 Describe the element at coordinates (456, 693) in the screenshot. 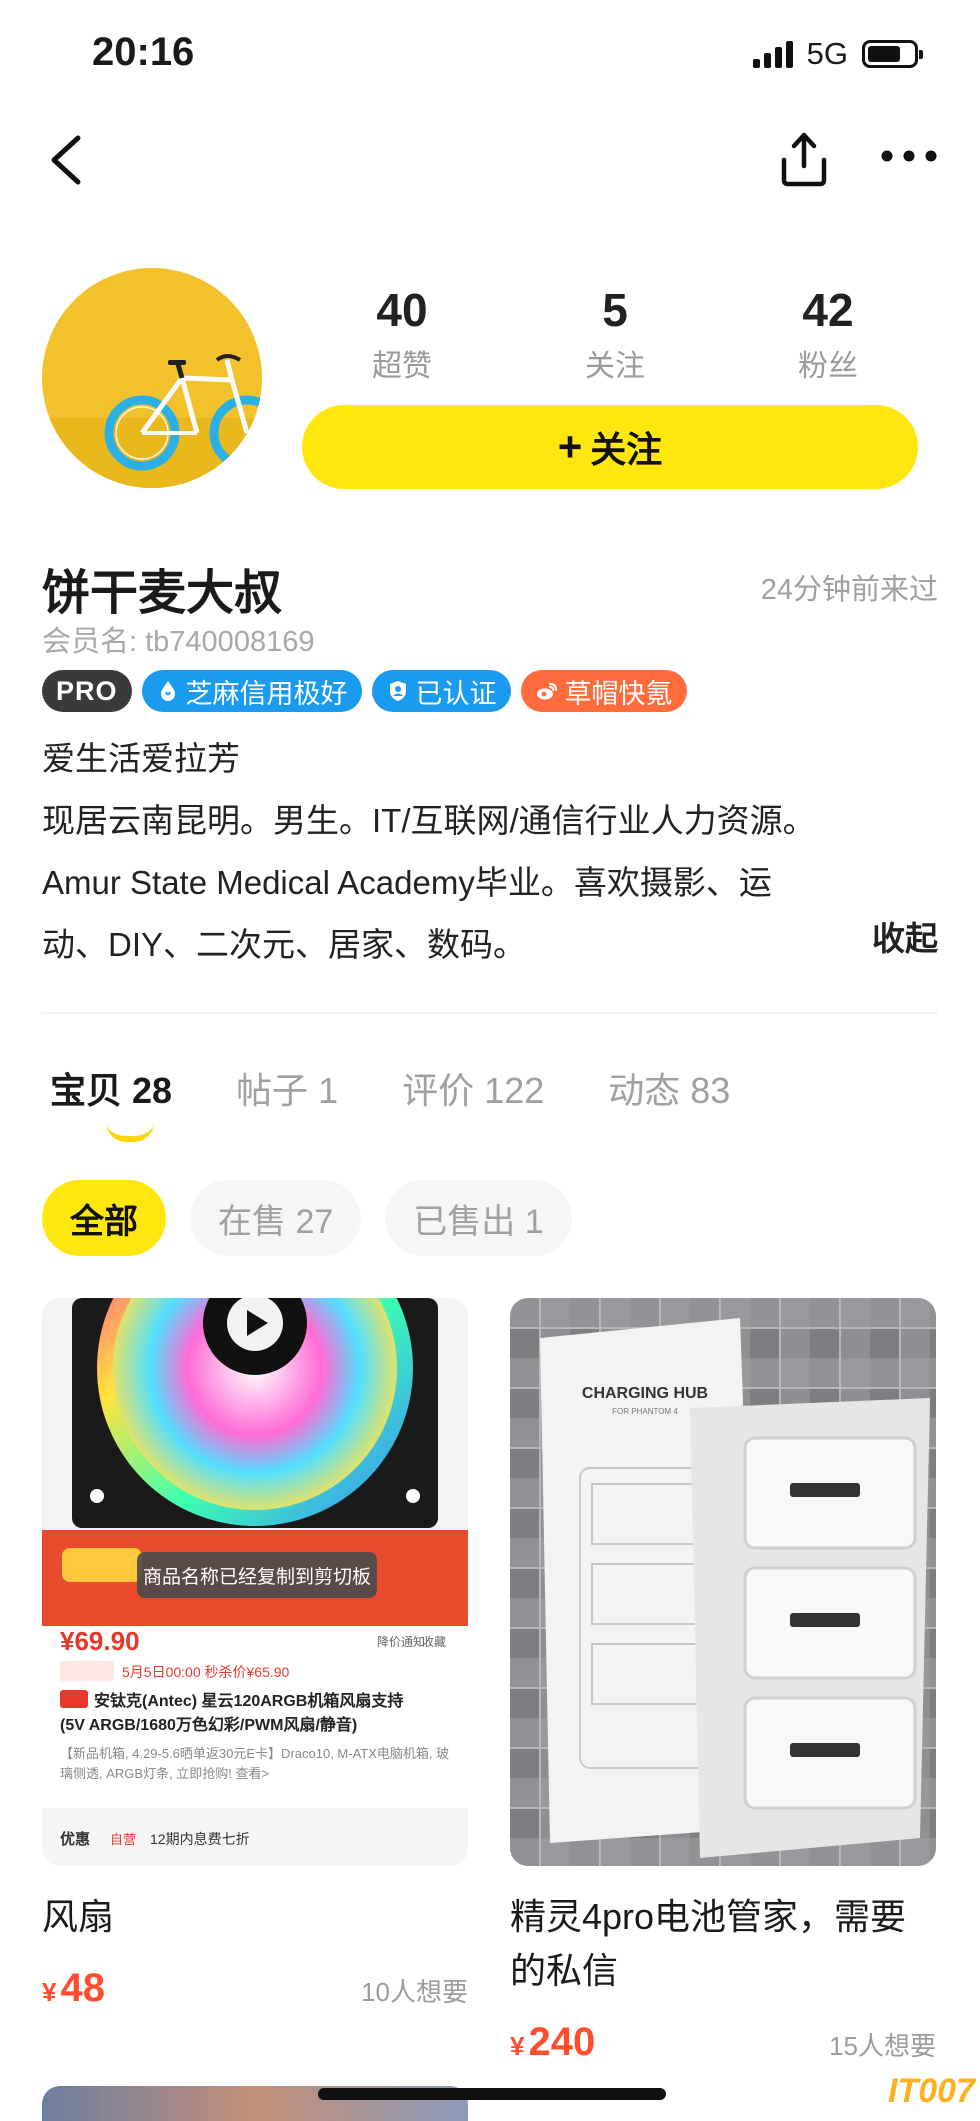

I see `verified-badge-label: 已认证` at that location.